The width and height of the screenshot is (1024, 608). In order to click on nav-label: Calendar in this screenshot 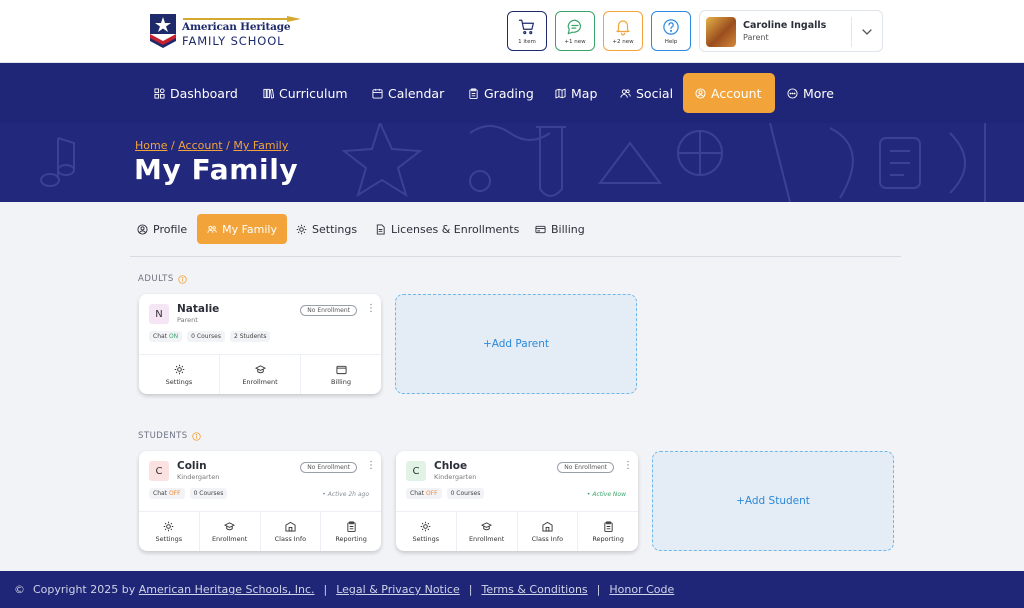, I will do `click(416, 93)`.